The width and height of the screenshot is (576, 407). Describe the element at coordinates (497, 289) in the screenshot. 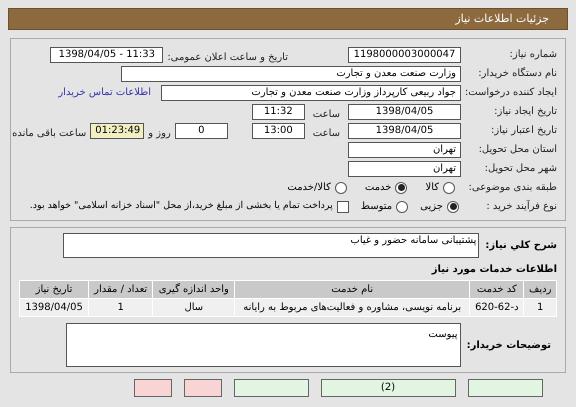

I see `column-header: کد خدمت` at that location.